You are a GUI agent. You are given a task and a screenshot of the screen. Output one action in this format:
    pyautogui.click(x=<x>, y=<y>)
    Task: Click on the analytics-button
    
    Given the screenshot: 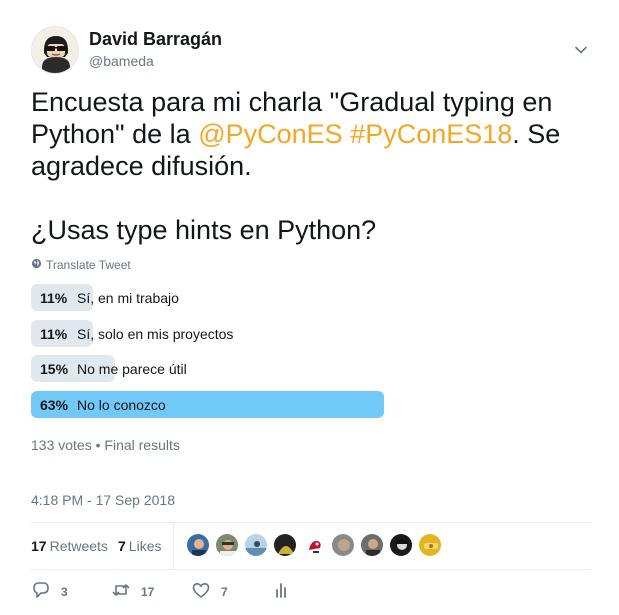 What is the action you would take?
    pyautogui.click(x=281, y=591)
    